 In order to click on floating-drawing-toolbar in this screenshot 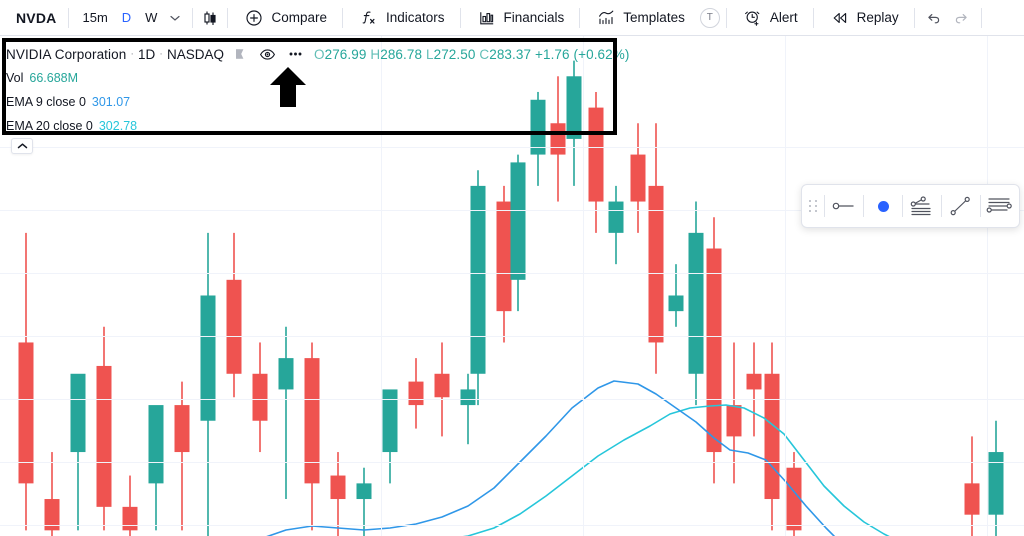, I will do `click(910, 206)`.